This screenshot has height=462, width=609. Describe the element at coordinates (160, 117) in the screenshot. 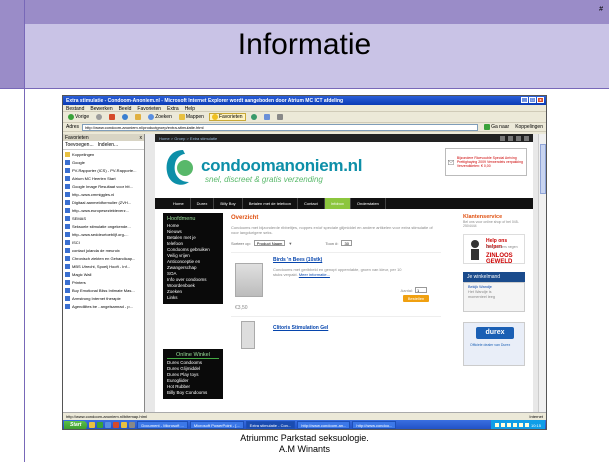

I see `search-button: Zoeken` at that location.